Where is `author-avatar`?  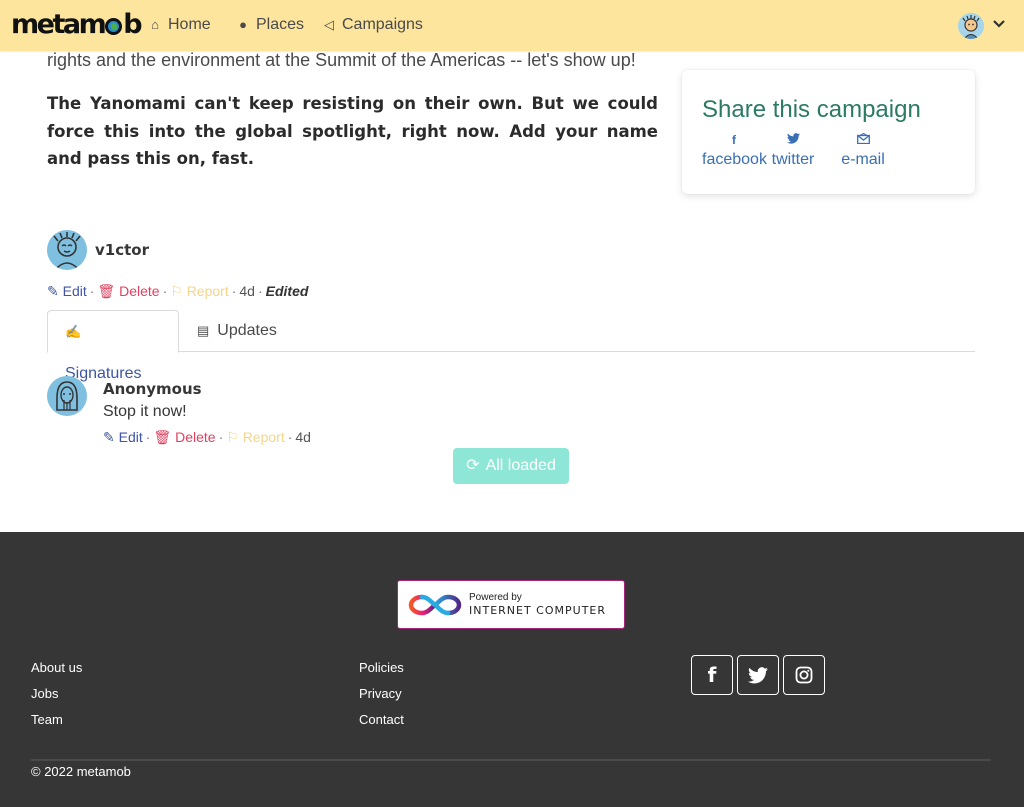
author-avatar is located at coordinates (67, 250).